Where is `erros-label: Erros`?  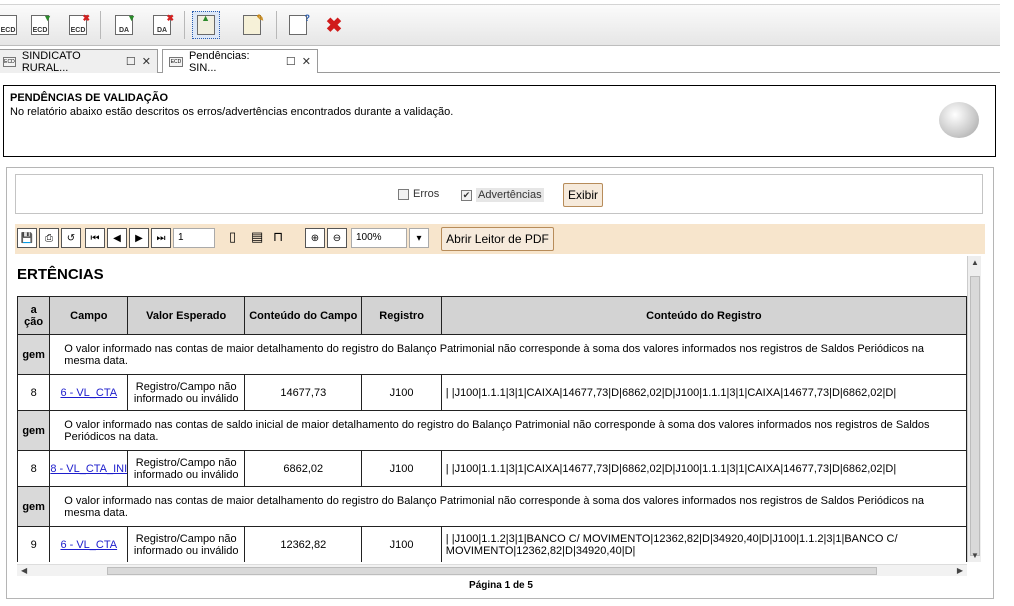 erros-label: Erros is located at coordinates (426, 194).